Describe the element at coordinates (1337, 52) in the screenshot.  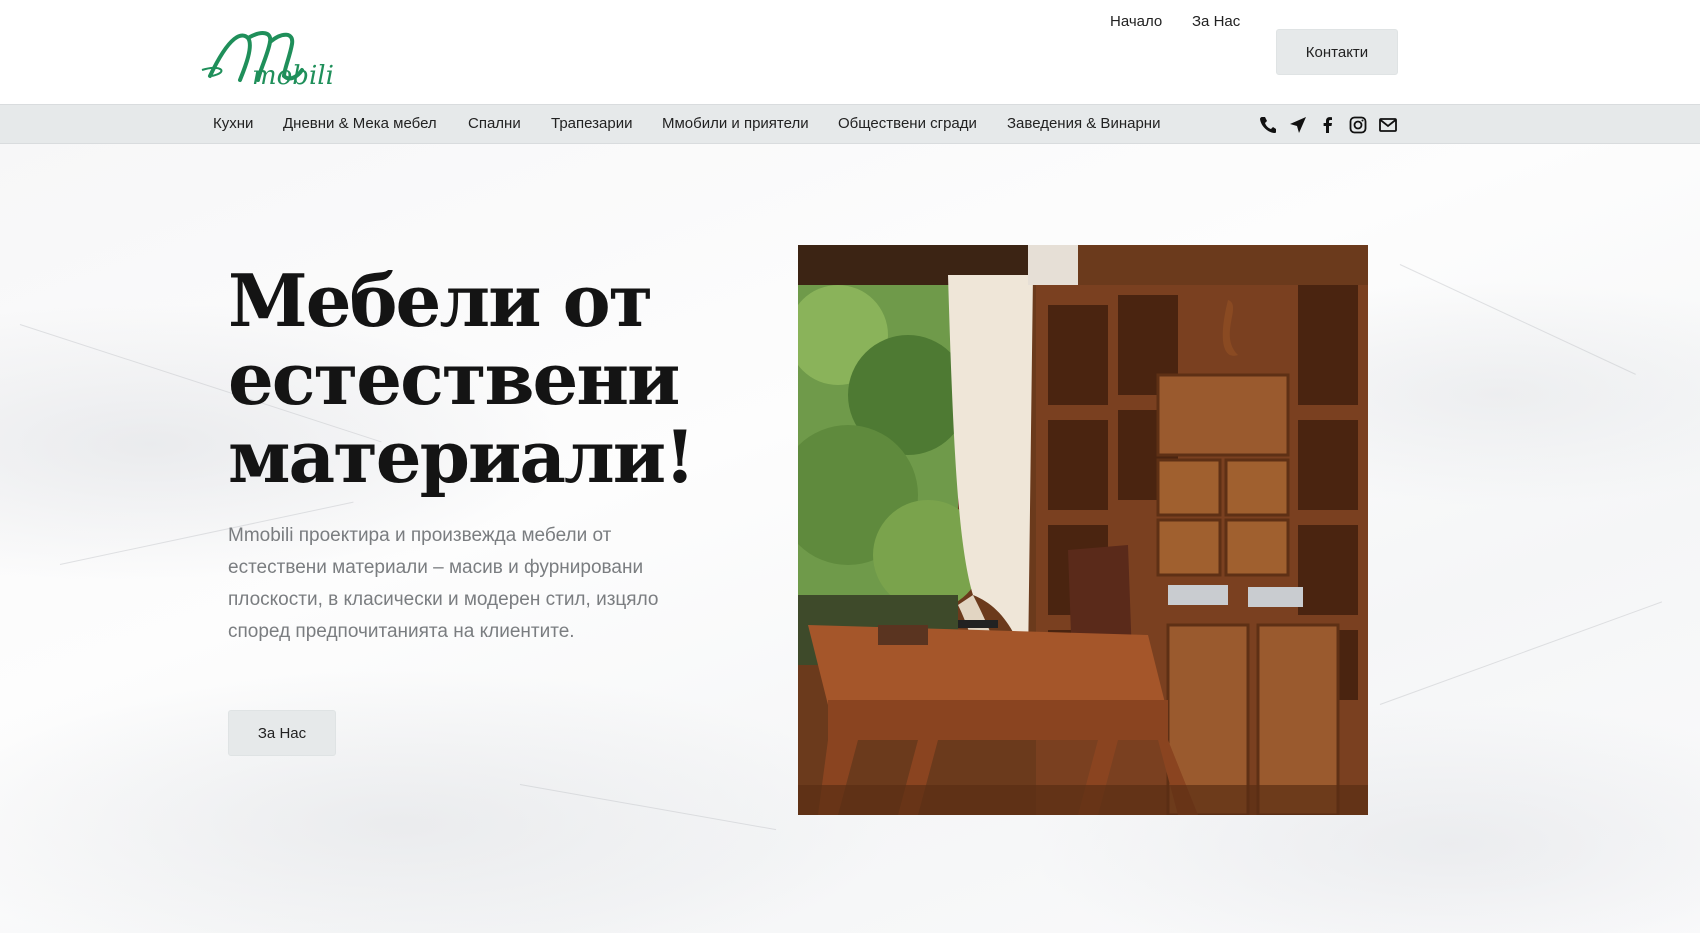
I see `contacts-button: Контакти` at that location.